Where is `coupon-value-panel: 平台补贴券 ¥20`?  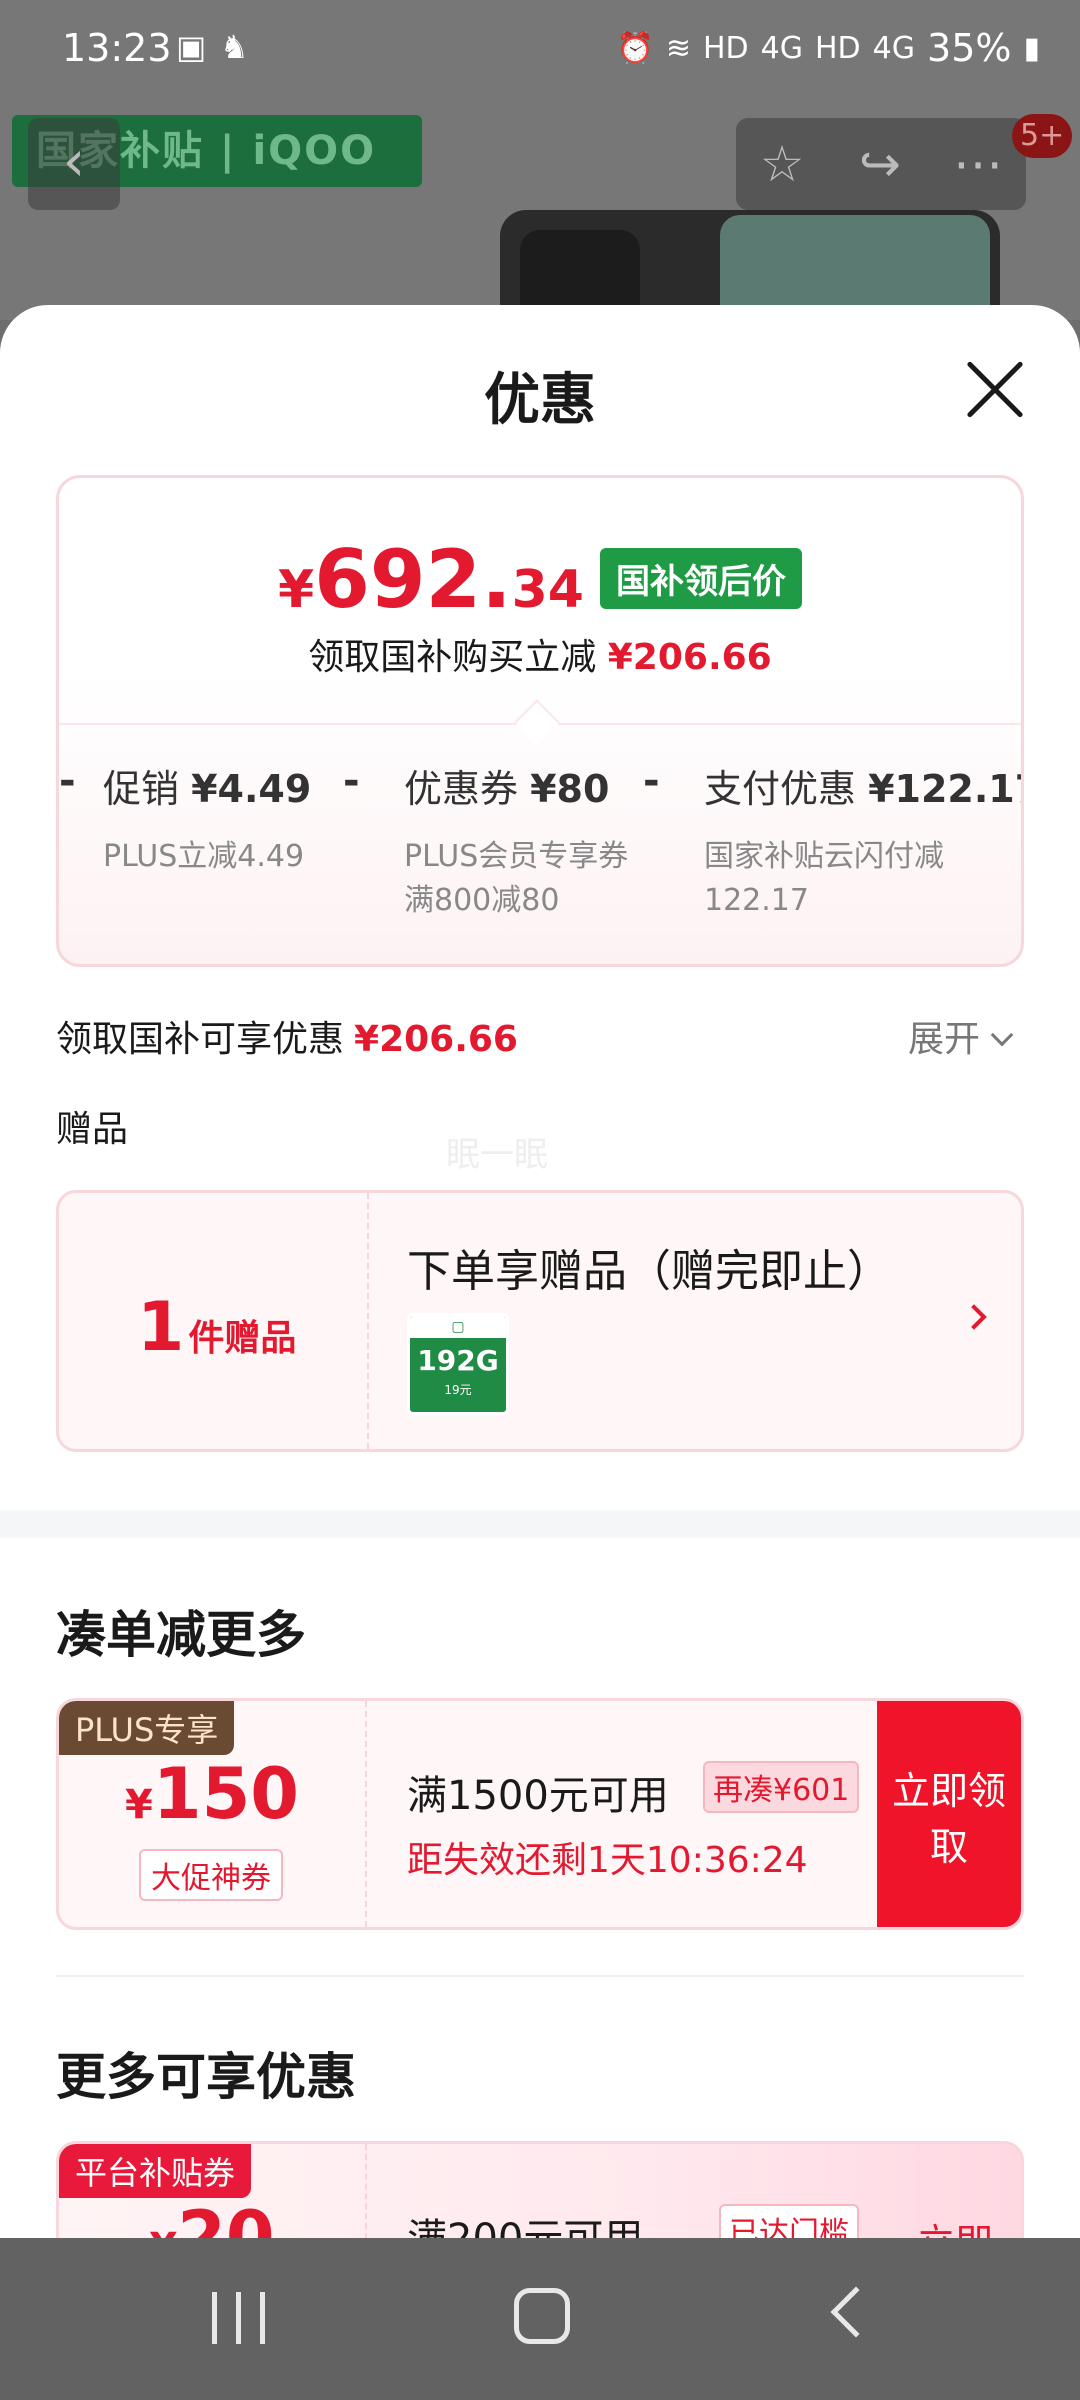
coupon-value-panel: 平台补贴券 ¥20 is located at coordinates (213, 2192).